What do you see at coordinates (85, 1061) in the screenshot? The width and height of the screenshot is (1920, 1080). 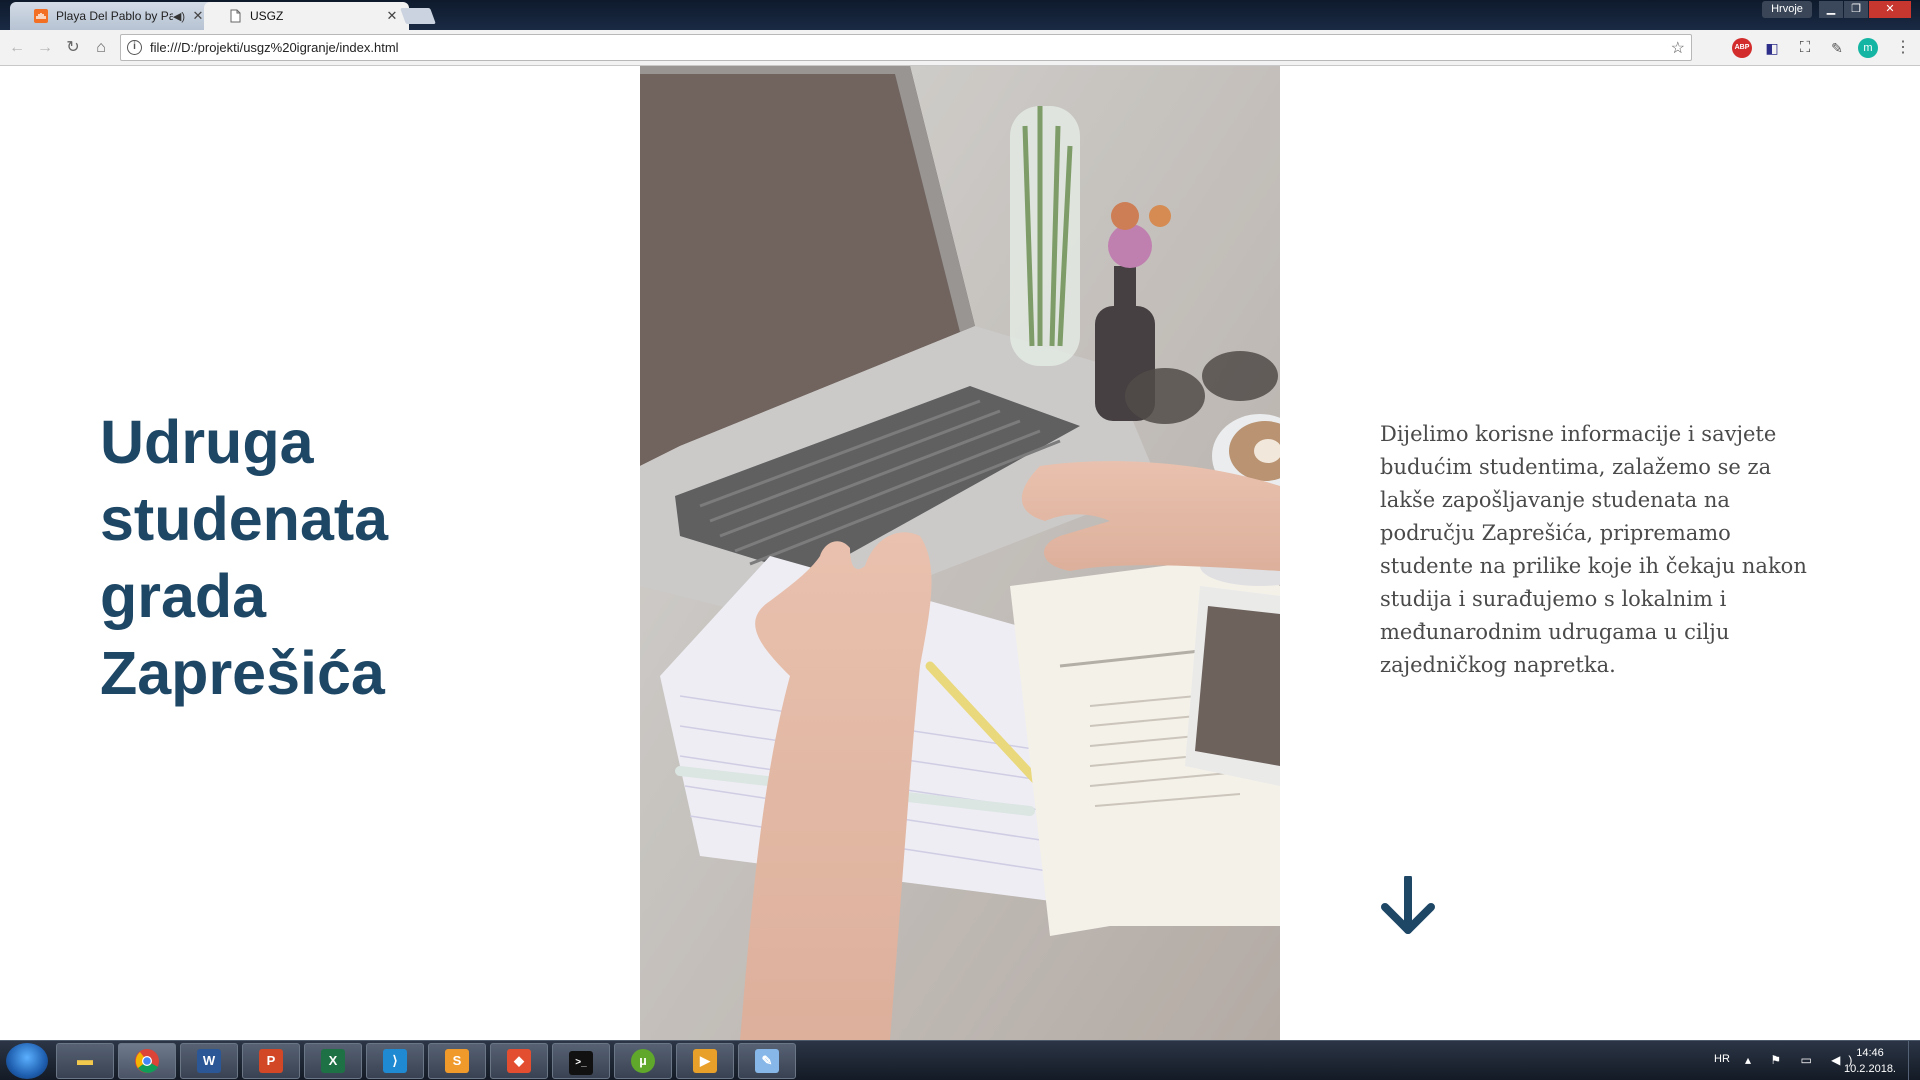 I see `file-explorer-icon: ▬` at bounding box center [85, 1061].